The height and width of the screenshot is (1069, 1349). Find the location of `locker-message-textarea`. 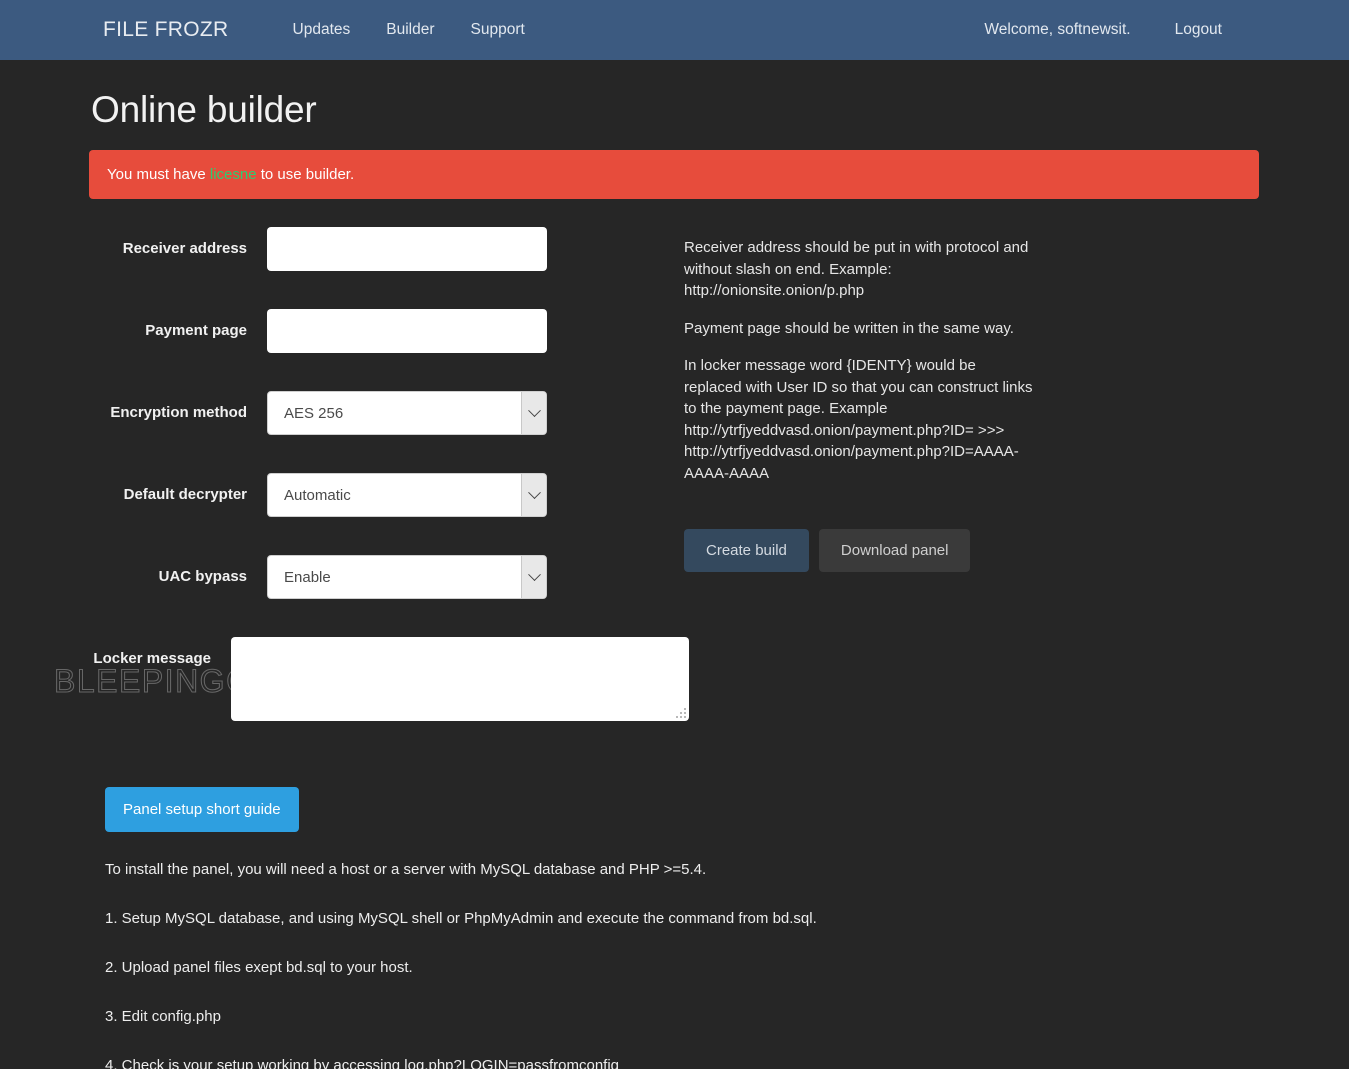

locker-message-textarea is located at coordinates (460, 679).